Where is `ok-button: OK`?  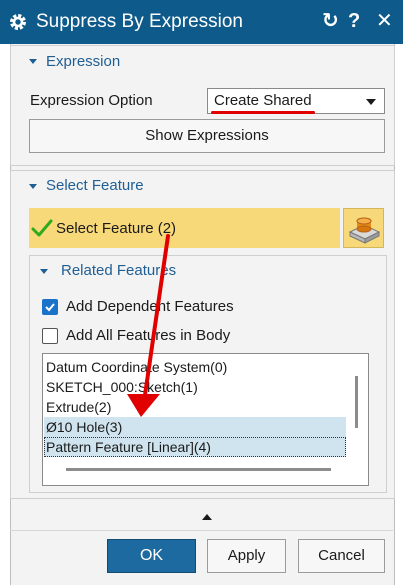
ok-button: OK is located at coordinates (151, 556).